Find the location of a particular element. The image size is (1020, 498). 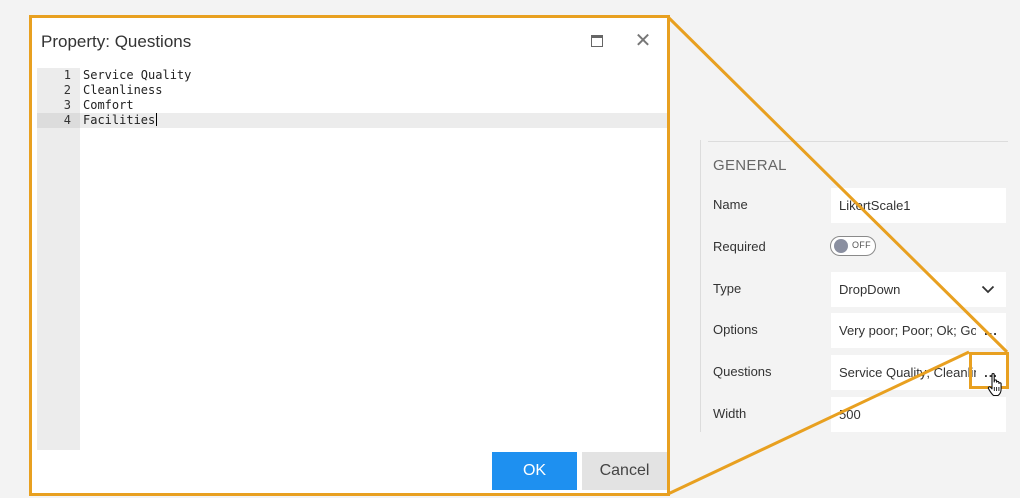

ok-button: OK is located at coordinates (534, 471).